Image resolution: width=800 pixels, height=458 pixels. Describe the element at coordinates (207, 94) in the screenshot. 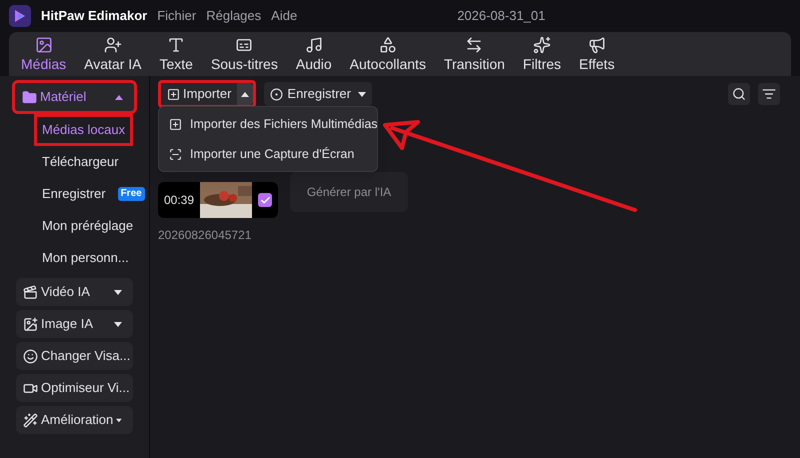

I see `import-button: Importer` at that location.